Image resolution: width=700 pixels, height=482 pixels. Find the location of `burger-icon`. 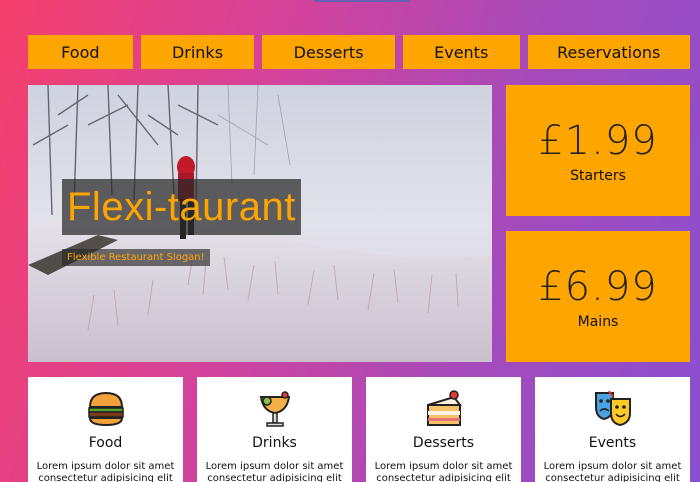

burger-icon is located at coordinates (105, 409).